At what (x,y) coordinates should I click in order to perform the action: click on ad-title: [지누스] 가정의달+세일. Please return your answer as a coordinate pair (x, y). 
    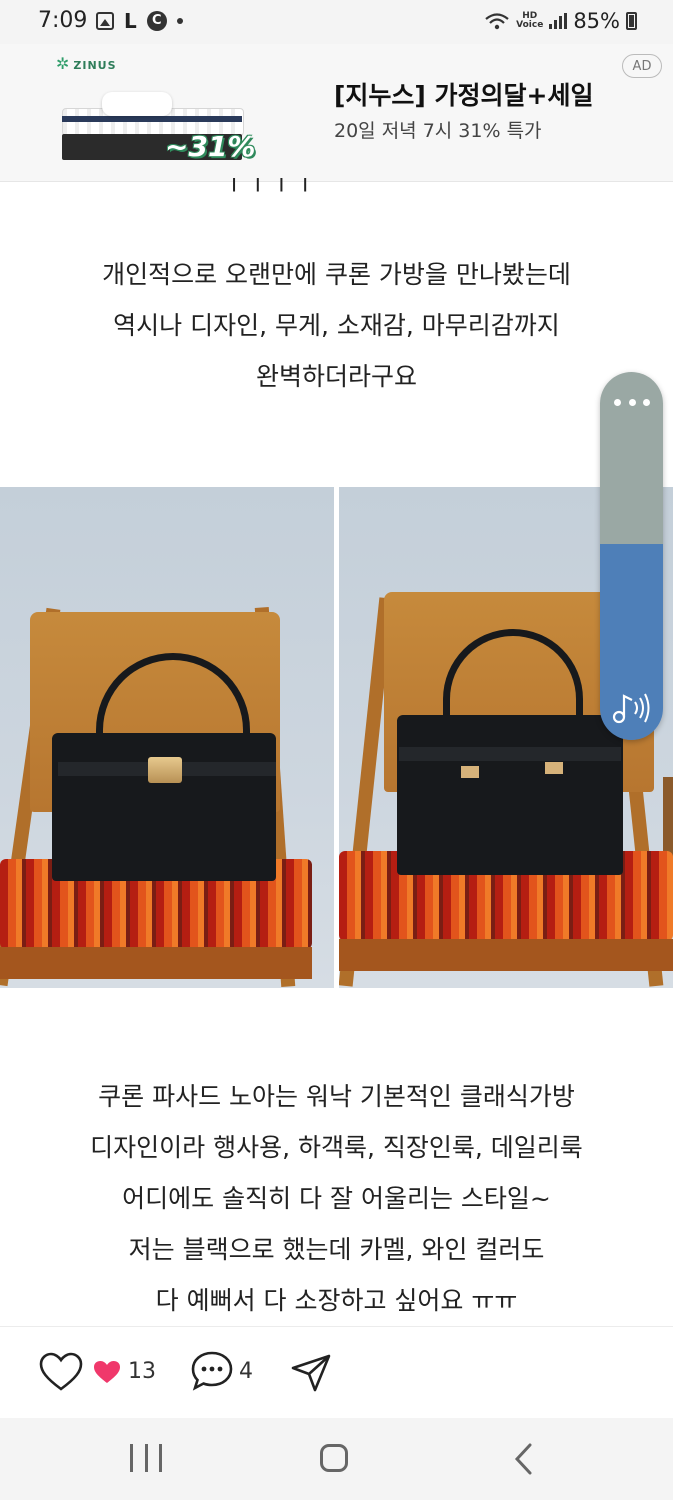
    Looking at the image, I should click on (464, 94).